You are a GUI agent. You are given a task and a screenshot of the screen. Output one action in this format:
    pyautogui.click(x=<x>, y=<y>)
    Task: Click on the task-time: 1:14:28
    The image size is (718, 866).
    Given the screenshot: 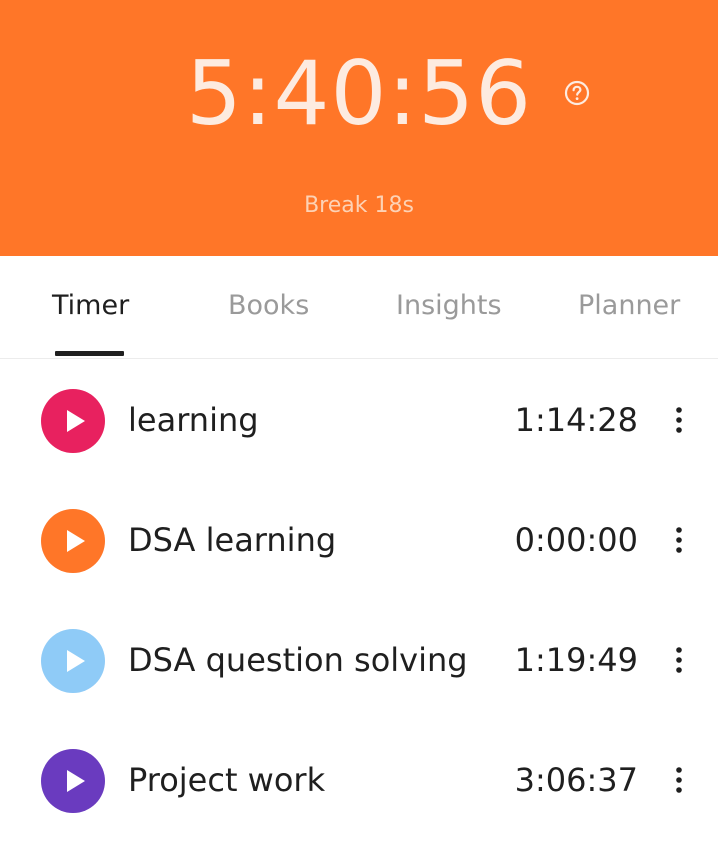 What is the action you would take?
    pyautogui.click(x=576, y=420)
    